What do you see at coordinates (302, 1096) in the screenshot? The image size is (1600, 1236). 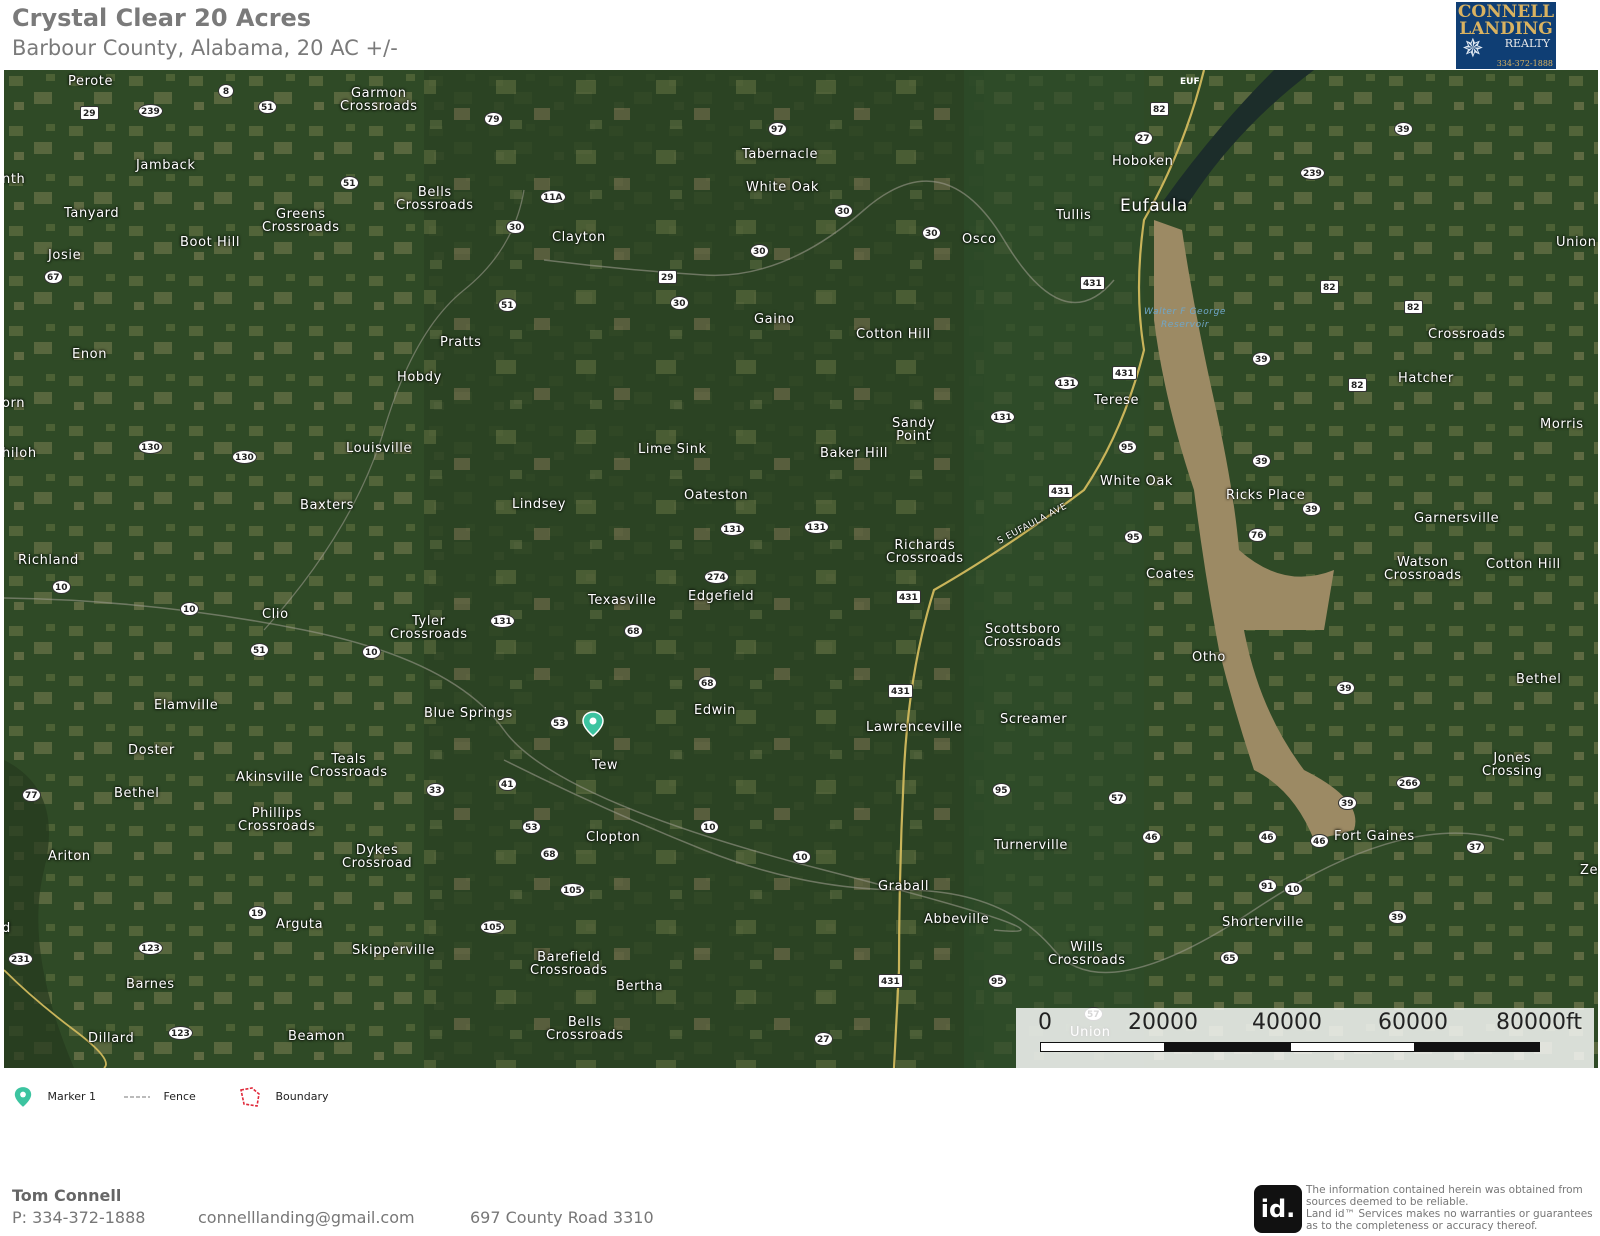 I see `legend-label-boundary: Boundary` at bounding box center [302, 1096].